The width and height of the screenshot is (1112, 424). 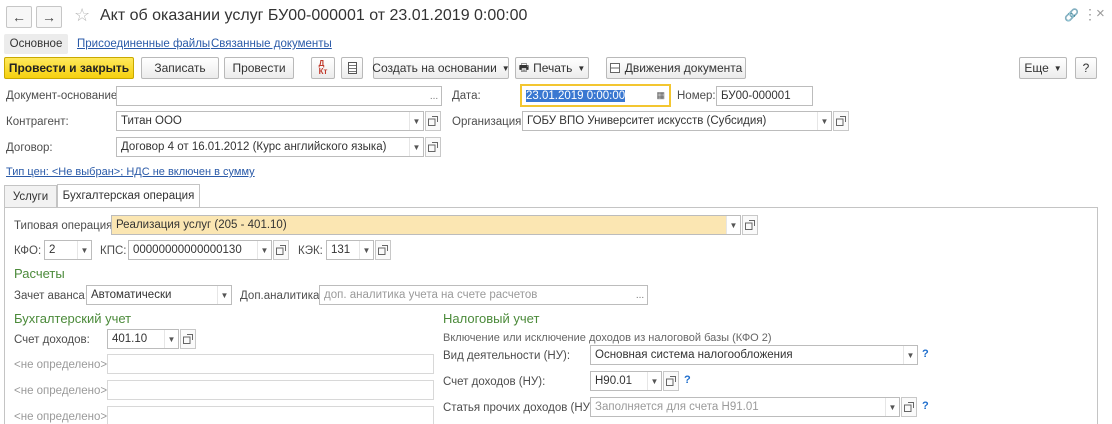 What do you see at coordinates (281, 296) in the screenshot?
I see `analytics-label: Доп.аналитика:` at bounding box center [281, 296].